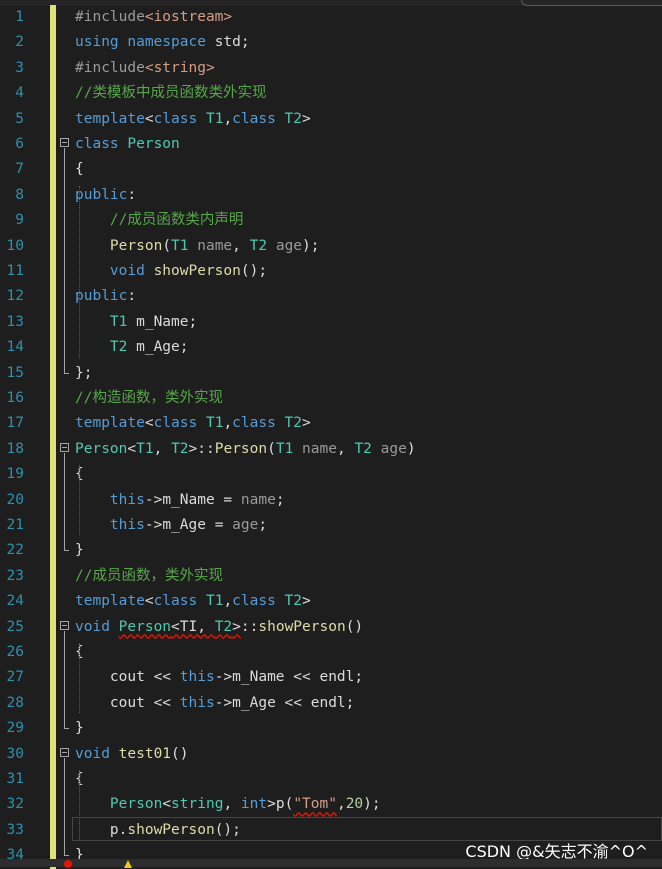 Image resolution: width=662 pixels, height=869 pixels. What do you see at coordinates (331, 703) in the screenshot?
I see `code-line: 28 cout << this->m_Age << endl;` at bounding box center [331, 703].